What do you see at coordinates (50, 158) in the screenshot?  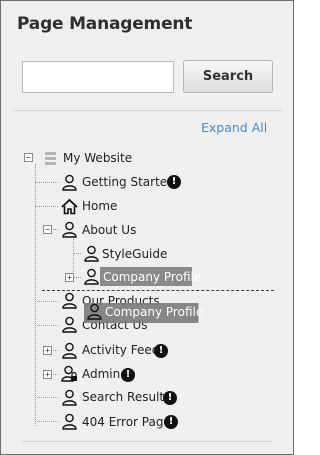 I see `site-root-icon` at bounding box center [50, 158].